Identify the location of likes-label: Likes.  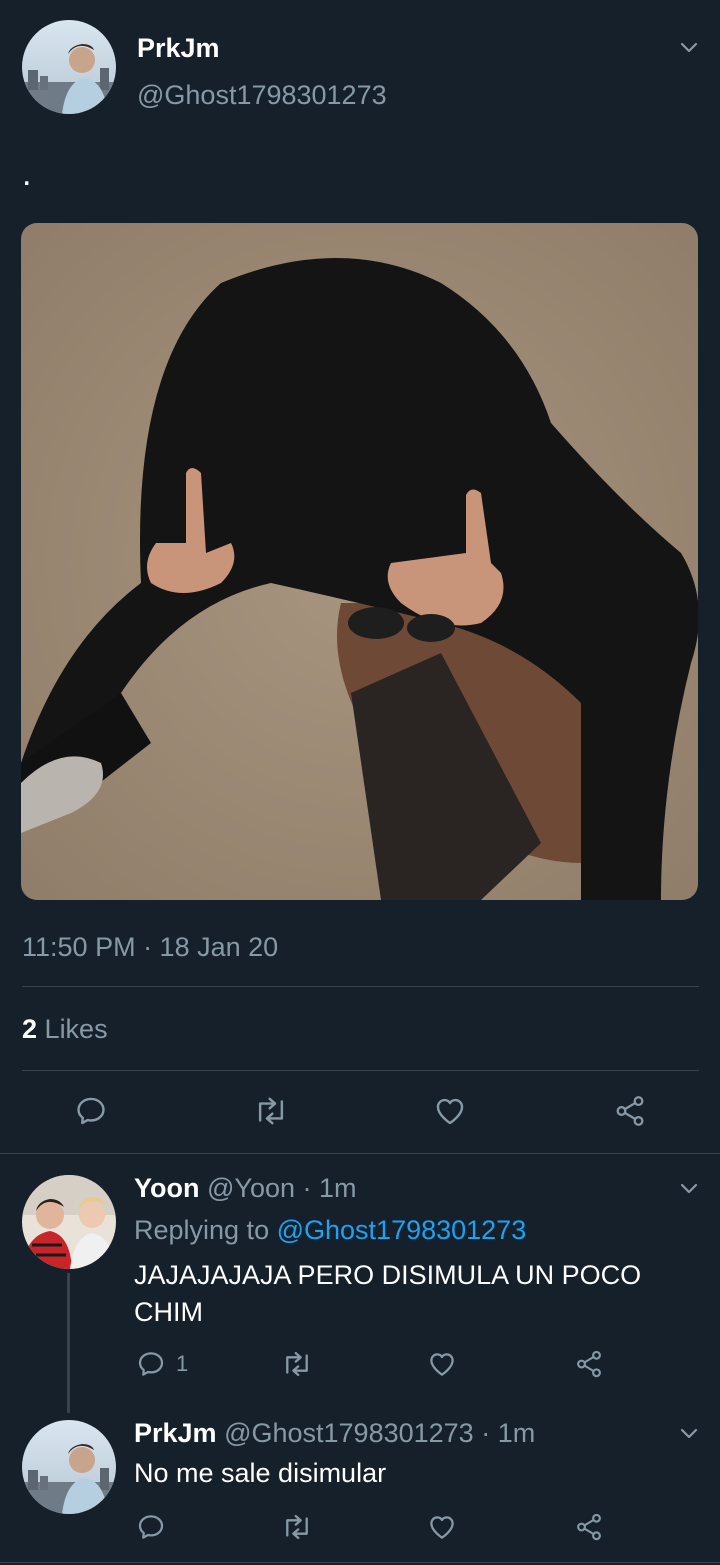
(76, 1029).